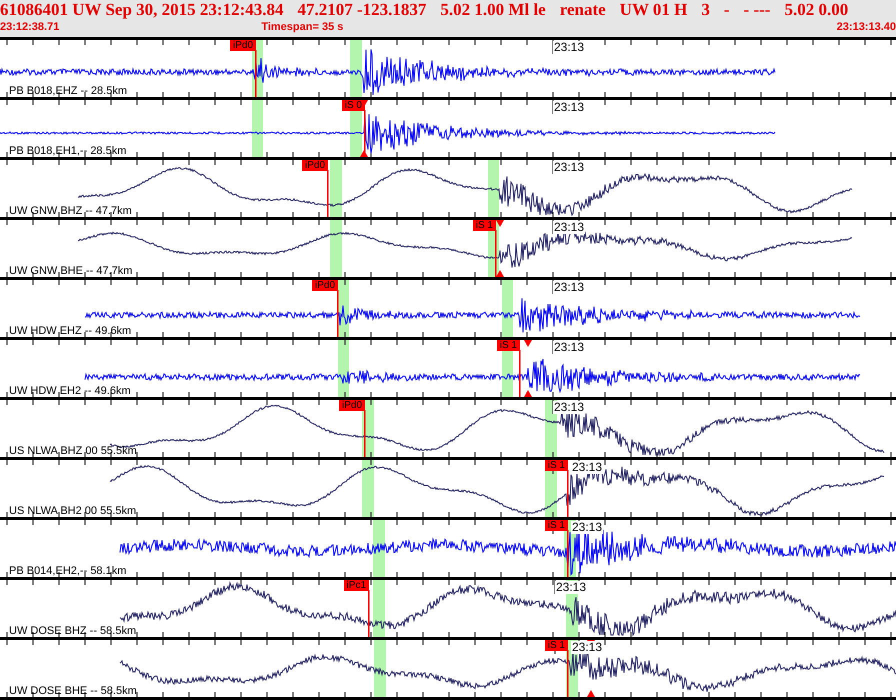 The image size is (896, 700). What do you see at coordinates (73, 691) in the screenshot?
I see `station-label: UW DOSE BHE -- 58.5km` at bounding box center [73, 691].